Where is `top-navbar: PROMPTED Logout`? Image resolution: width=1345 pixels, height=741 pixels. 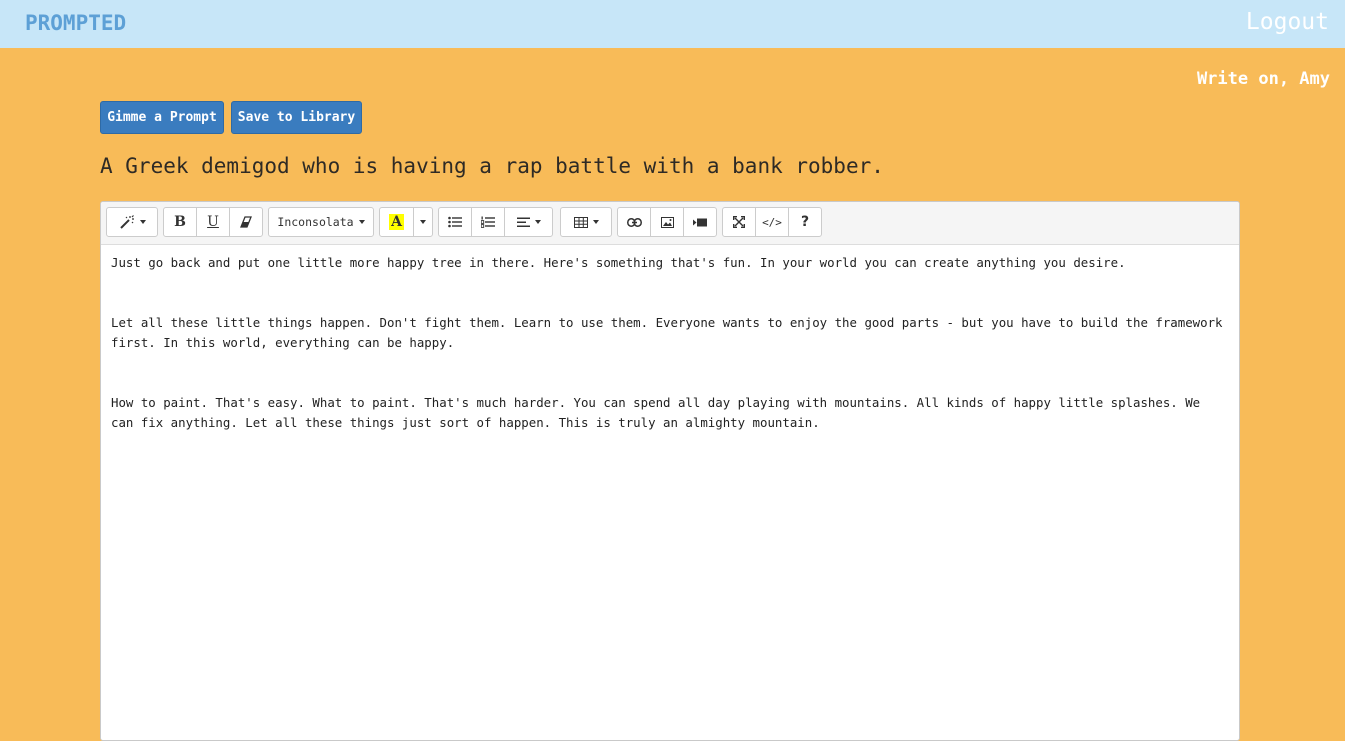 top-navbar: PROMPTED Logout is located at coordinates (672, 24).